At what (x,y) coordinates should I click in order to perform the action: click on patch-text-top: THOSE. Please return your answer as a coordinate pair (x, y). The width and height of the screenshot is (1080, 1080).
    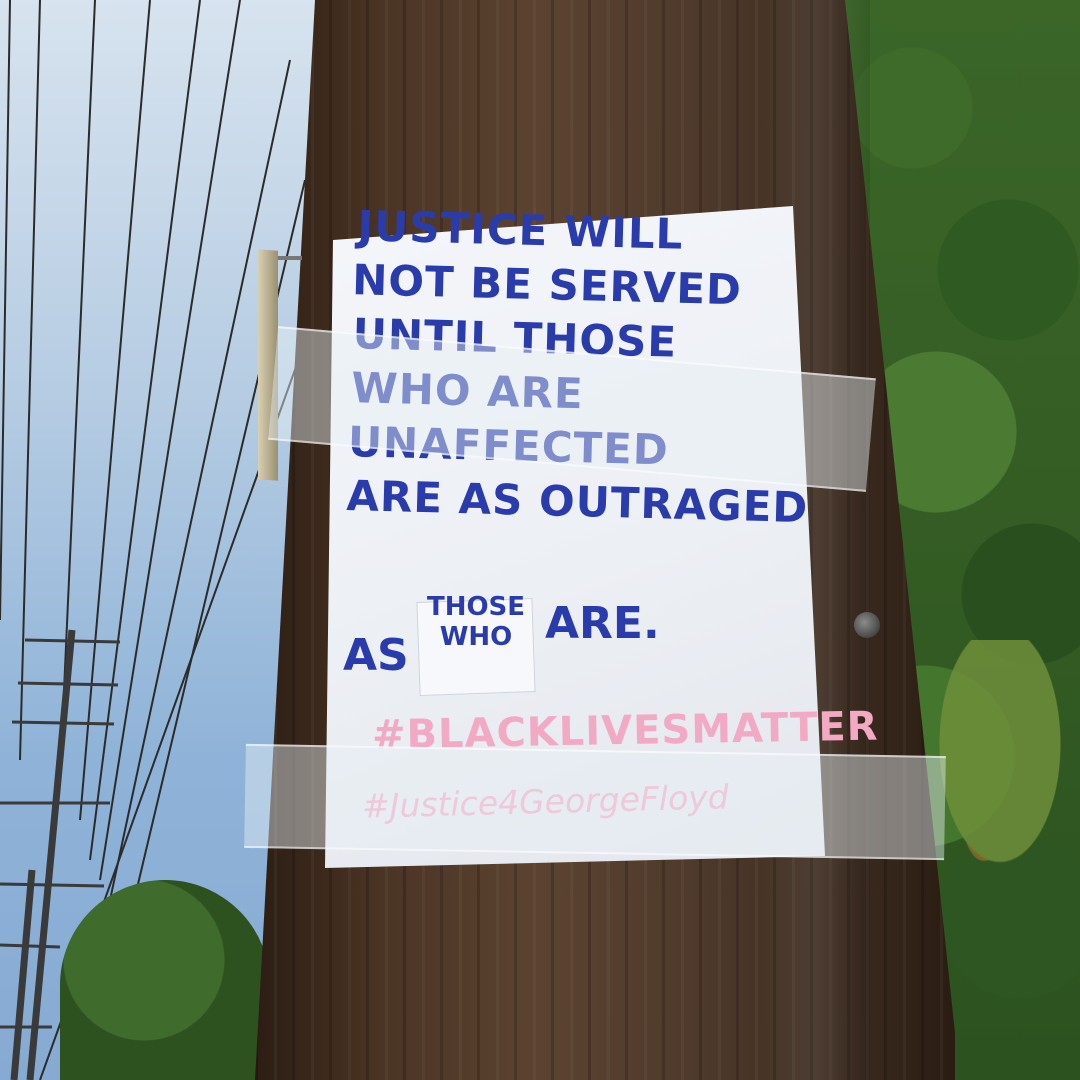
    Looking at the image, I should click on (476, 607).